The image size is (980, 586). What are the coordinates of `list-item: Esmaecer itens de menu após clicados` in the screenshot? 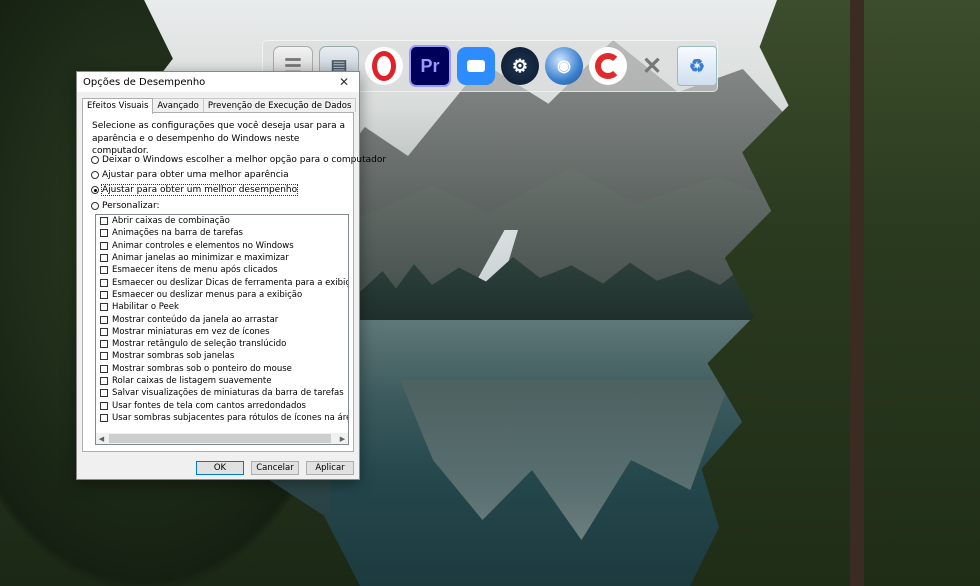 It's located at (222, 270).